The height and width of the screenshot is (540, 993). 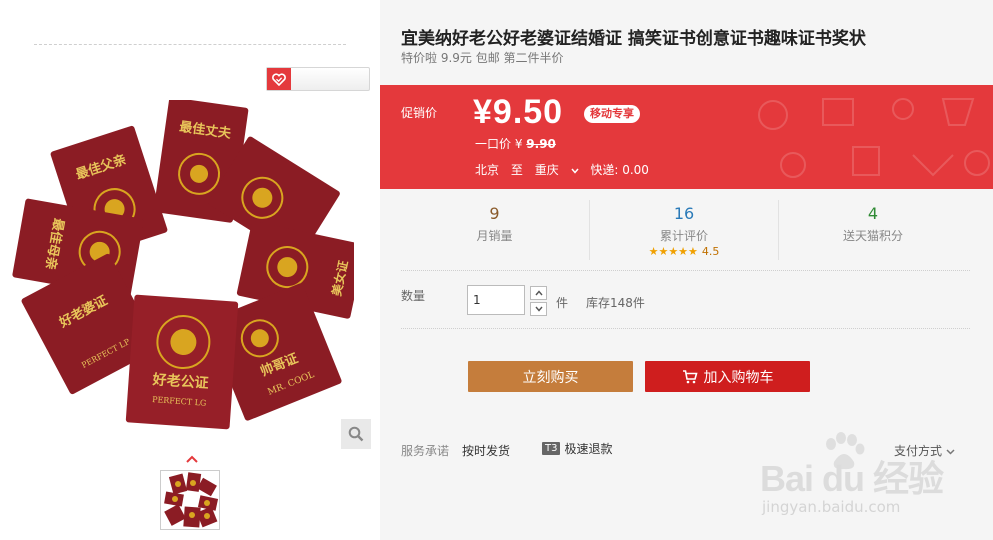 I want to click on gallery-divider, so click(x=190, y=44).